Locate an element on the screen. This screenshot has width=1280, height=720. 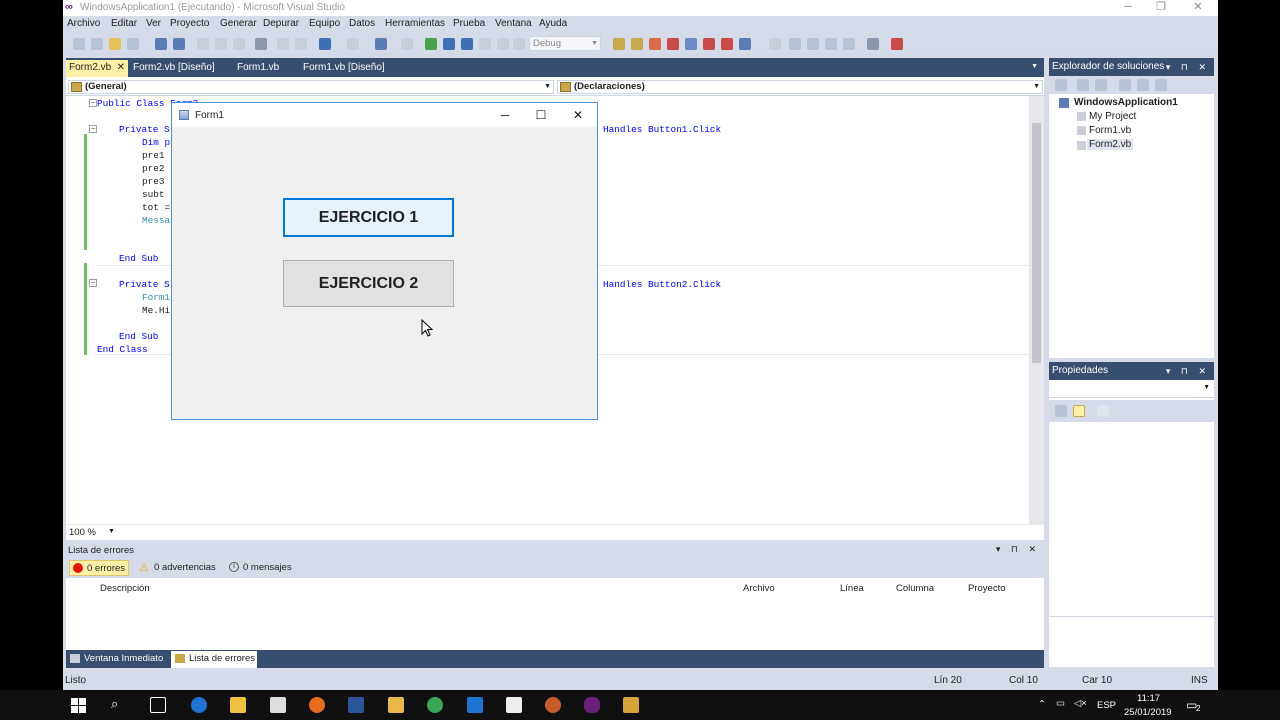
tree-item-my-project: My Project is located at coordinates (1112, 116).